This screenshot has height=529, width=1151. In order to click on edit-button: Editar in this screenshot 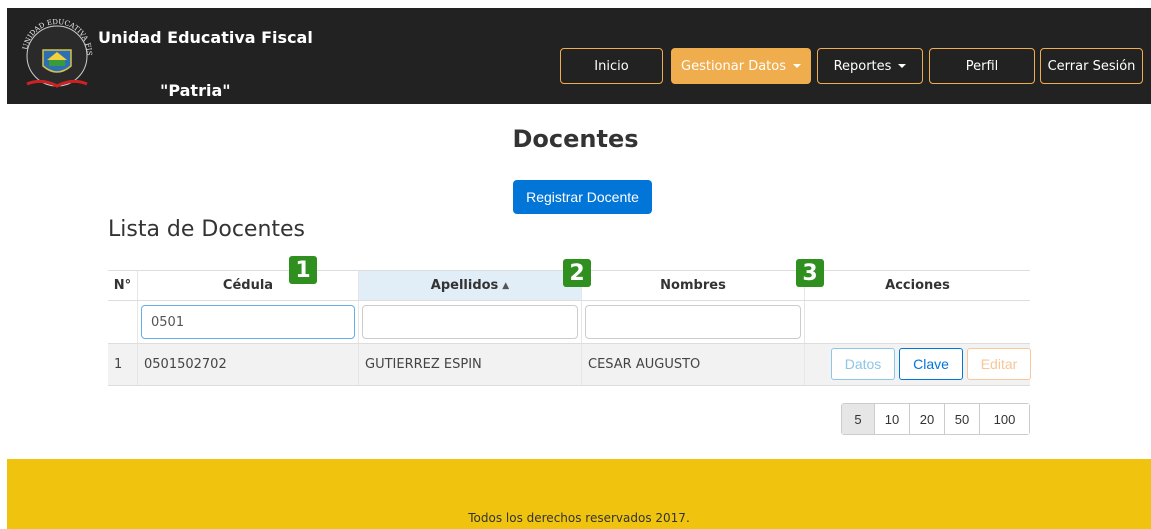, I will do `click(999, 364)`.